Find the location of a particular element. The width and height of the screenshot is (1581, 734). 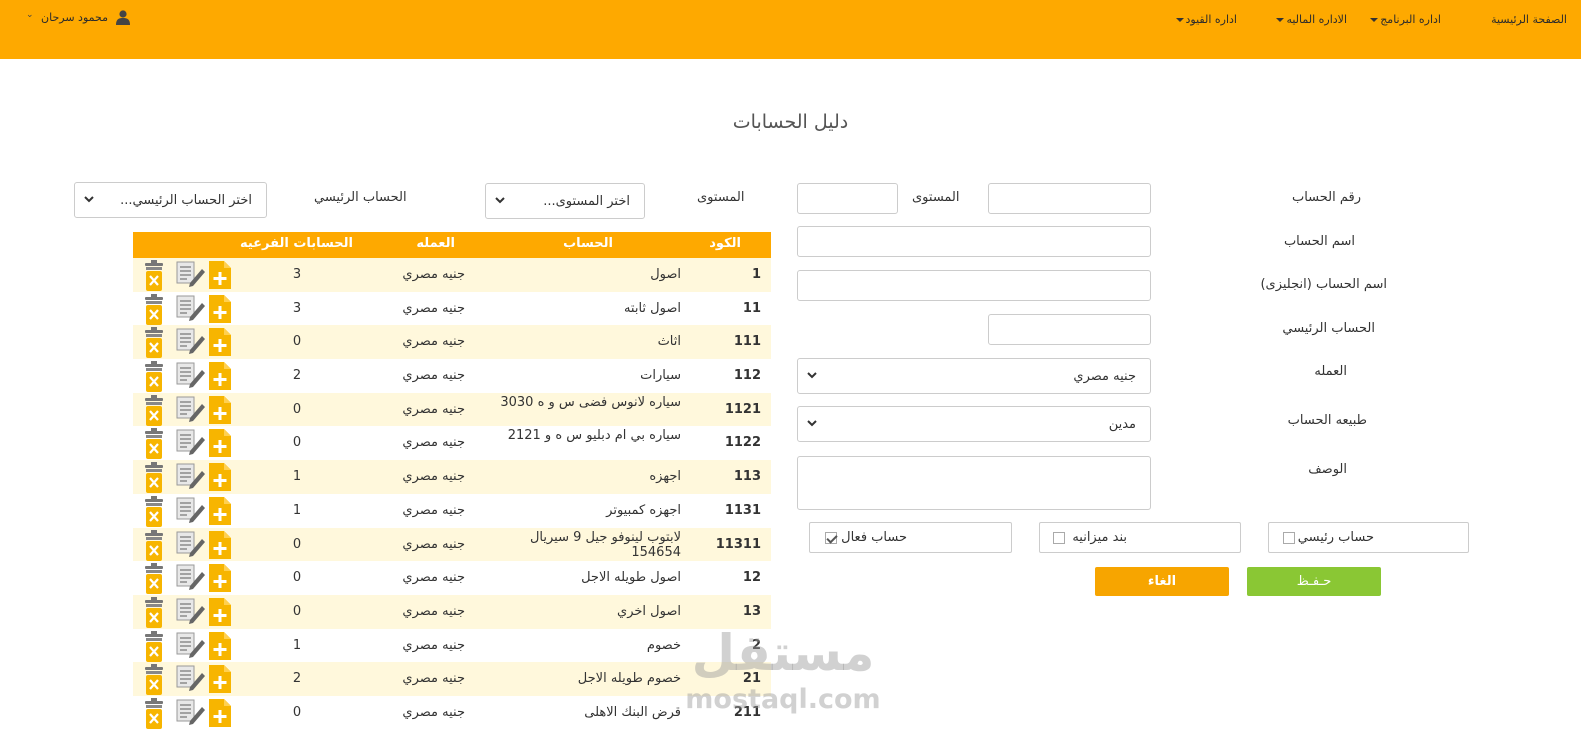

chevron-down-icon is located at coordinates (812, 423).